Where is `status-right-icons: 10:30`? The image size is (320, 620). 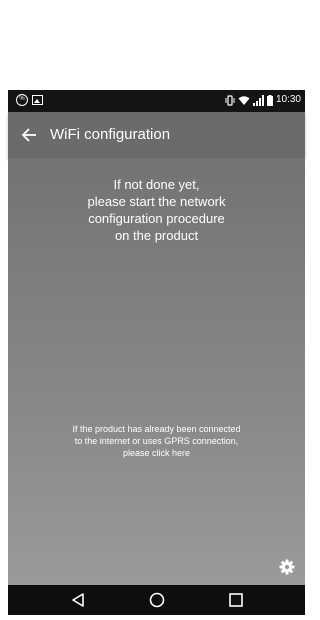
status-right-icons: 10:30 is located at coordinates (263, 100).